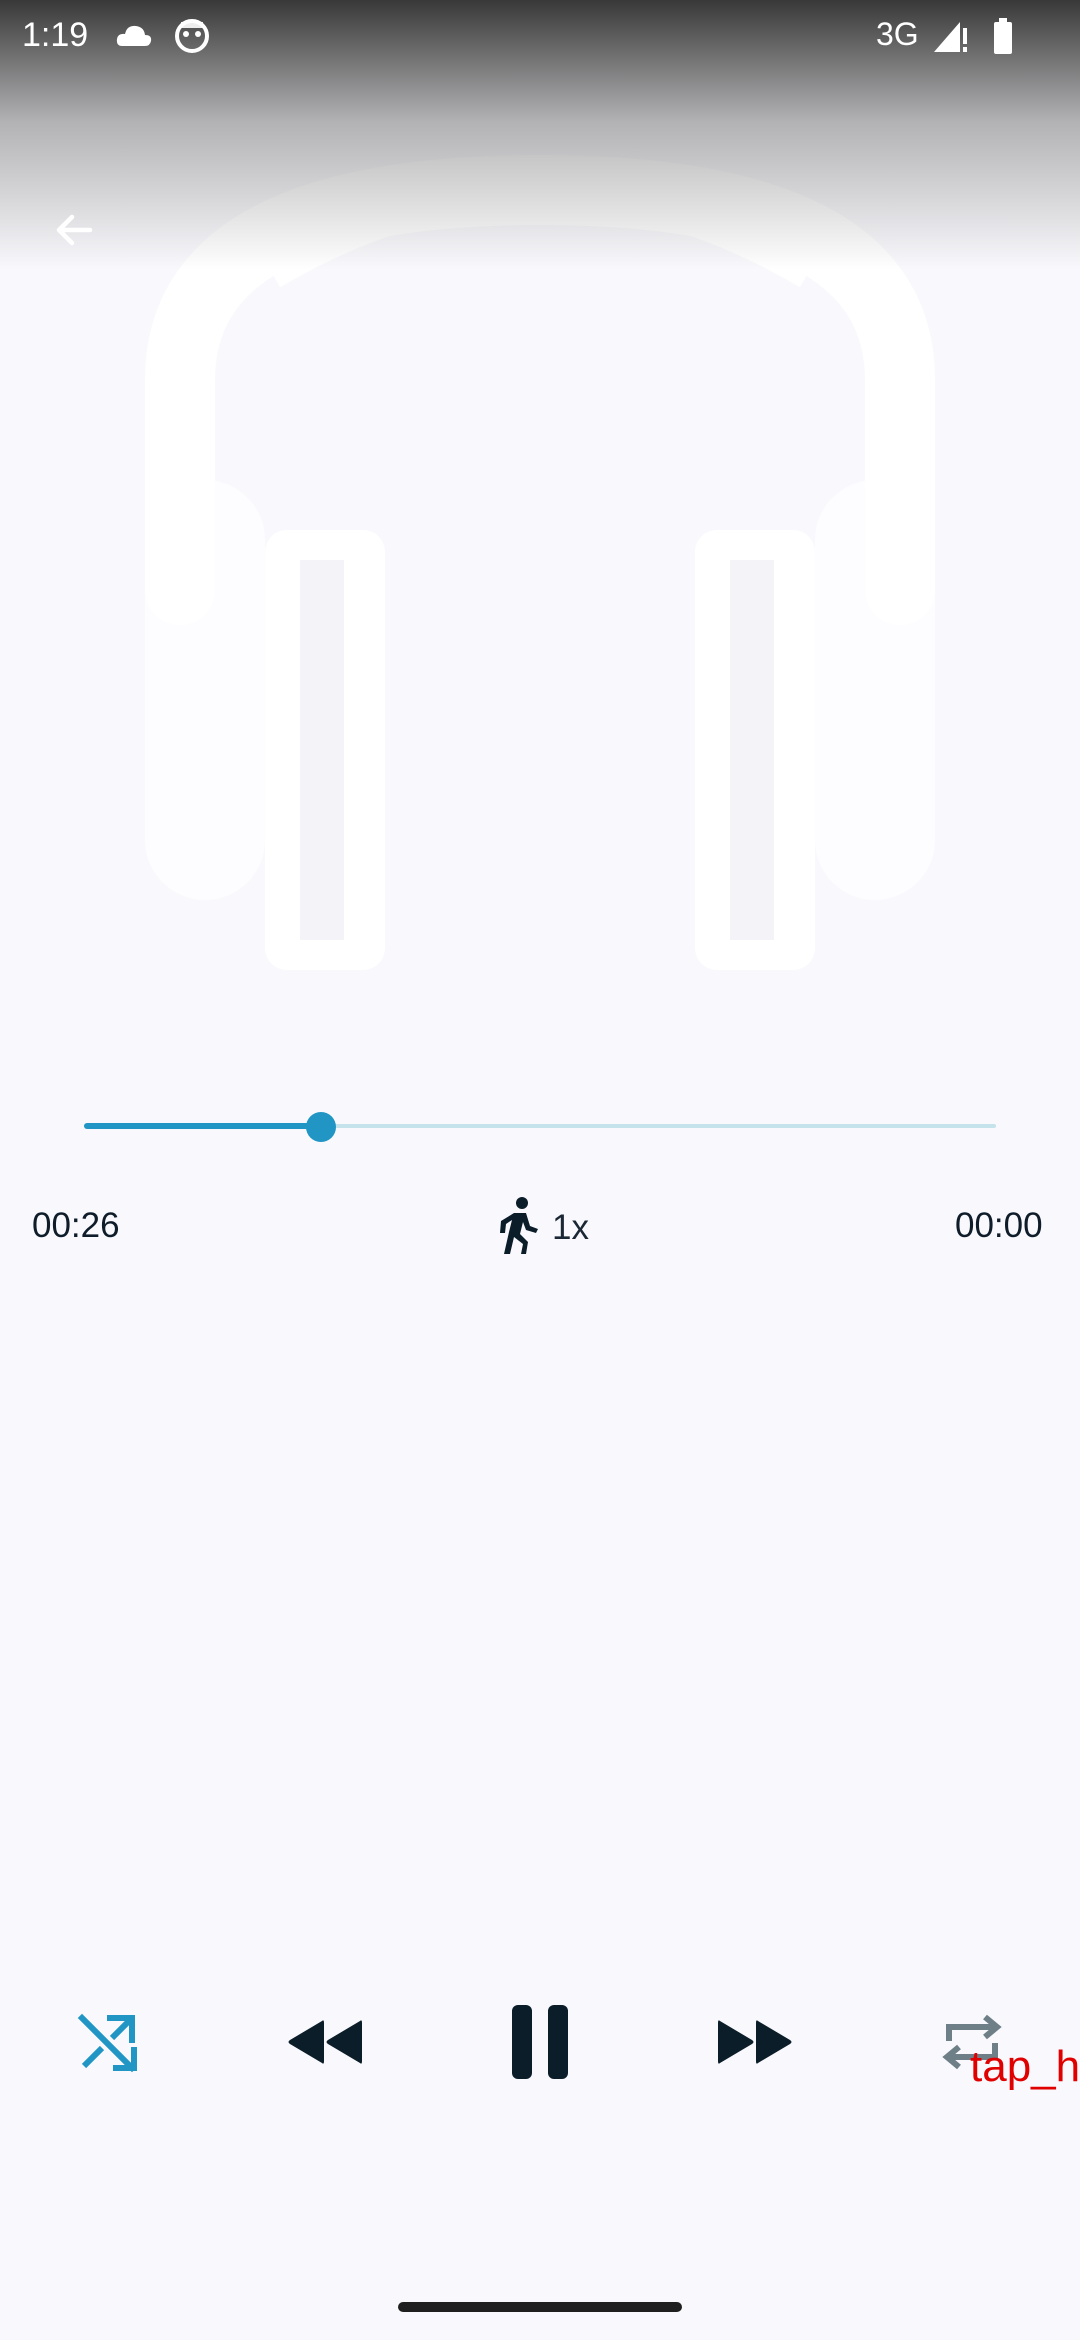  I want to click on elapsed-time: 00:26, so click(76, 1225).